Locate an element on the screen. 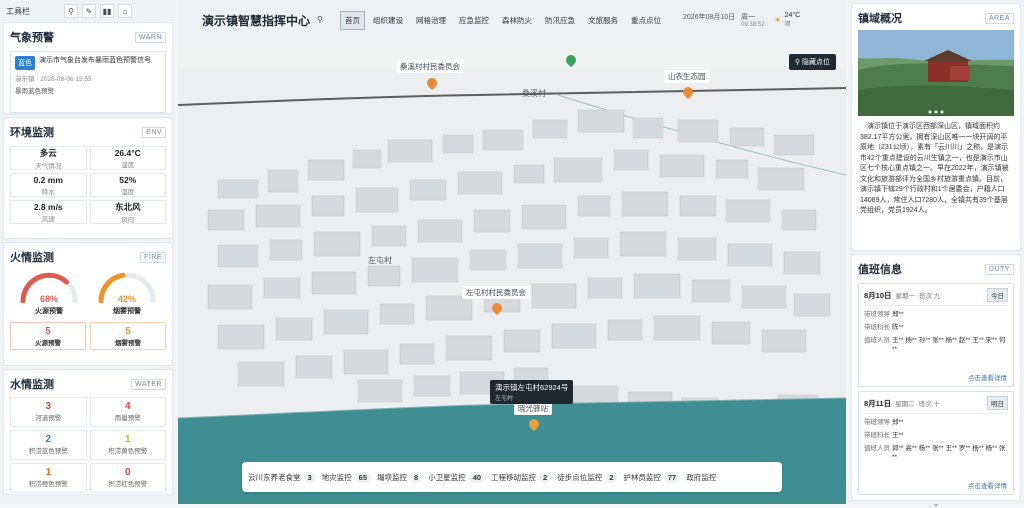 The width and height of the screenshot is (1024, 508). app-title: 演示镇智慧指挥中心 is located at coordinates (256, 20).